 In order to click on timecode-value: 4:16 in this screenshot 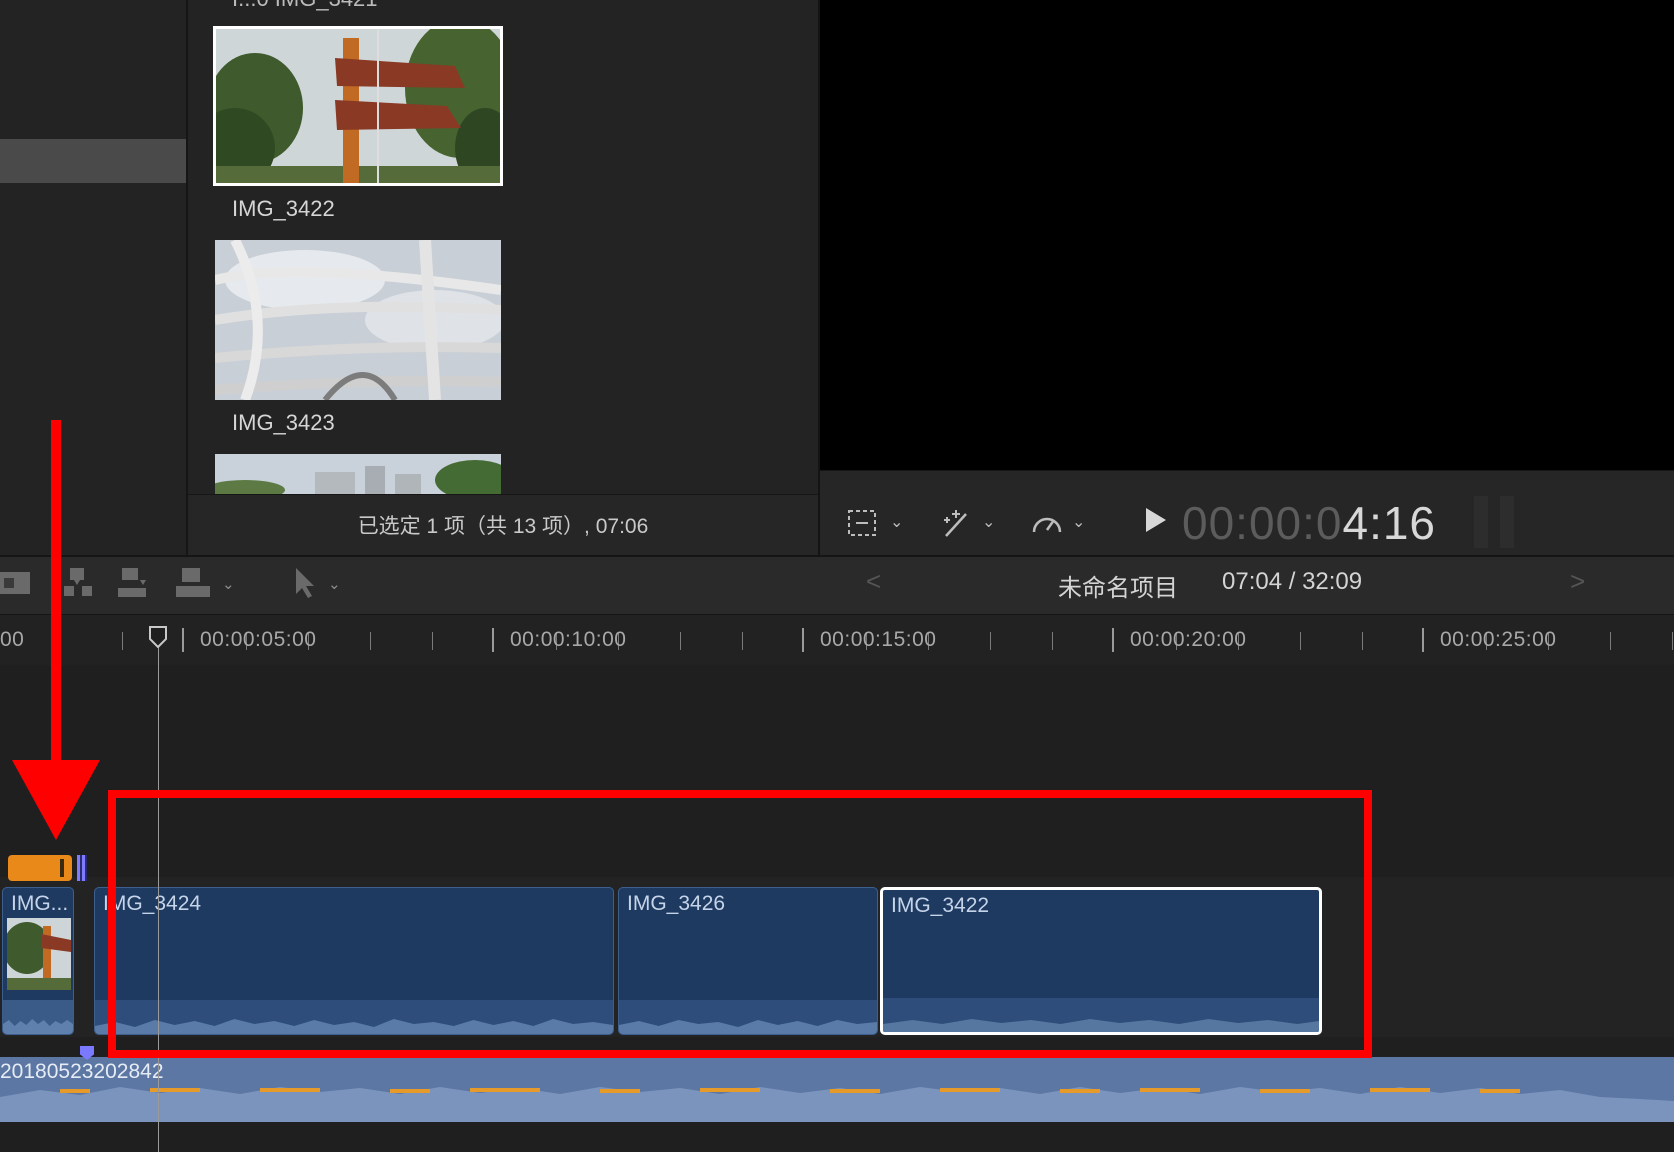, I will do `click(1389, 523)`.